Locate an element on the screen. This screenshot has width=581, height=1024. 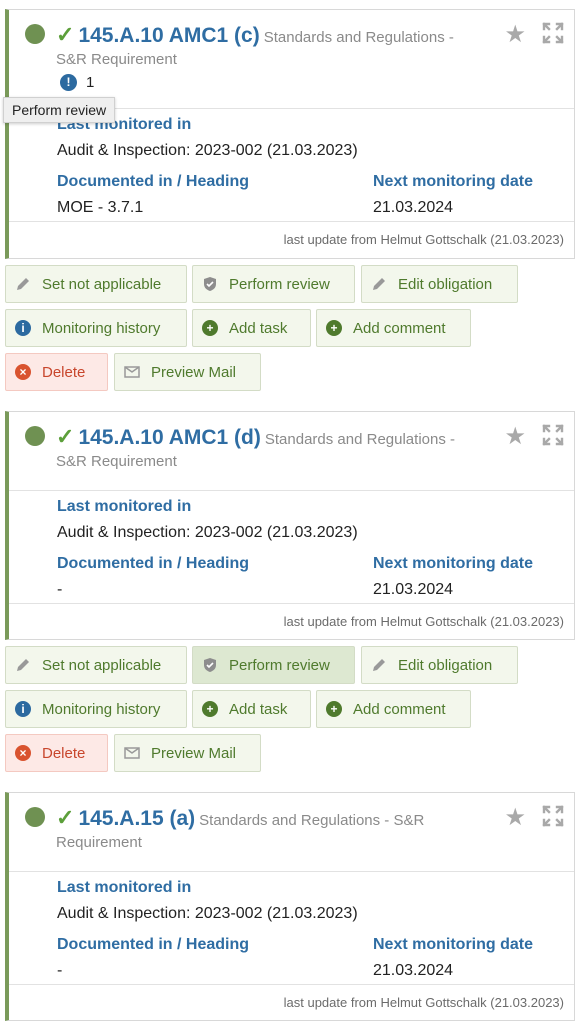
obligation-id-link: 145.A.10 AMC1 (d) is located at coordinates (169, 437).